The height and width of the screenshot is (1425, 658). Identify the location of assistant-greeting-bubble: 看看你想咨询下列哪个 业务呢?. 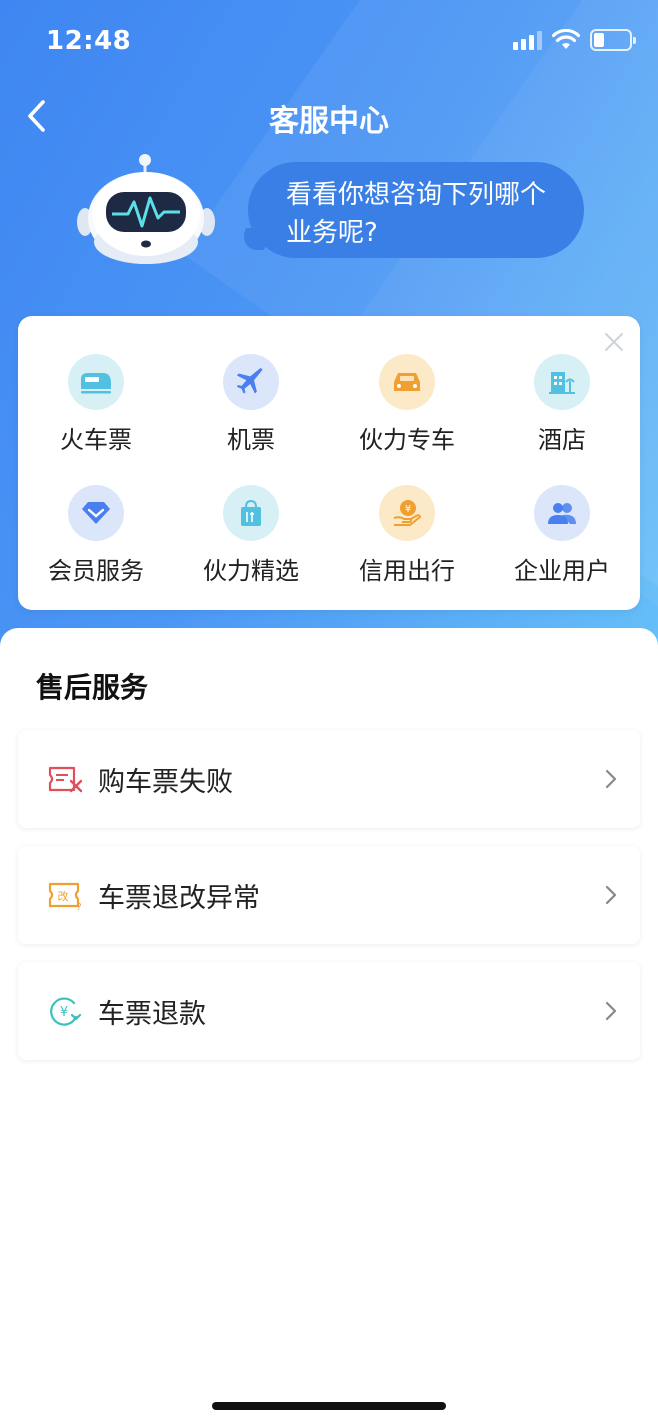
(416, 210).